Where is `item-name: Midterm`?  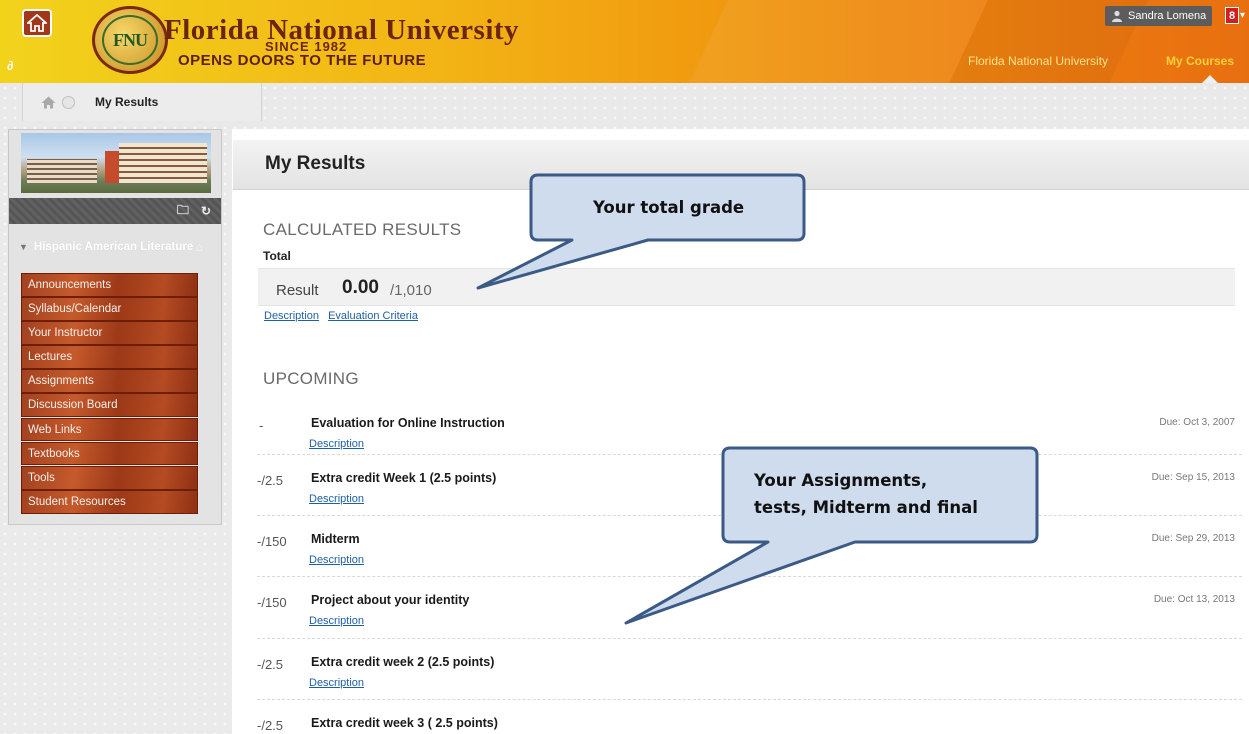 item-name: Midterm is located at coordinates (335, 539).